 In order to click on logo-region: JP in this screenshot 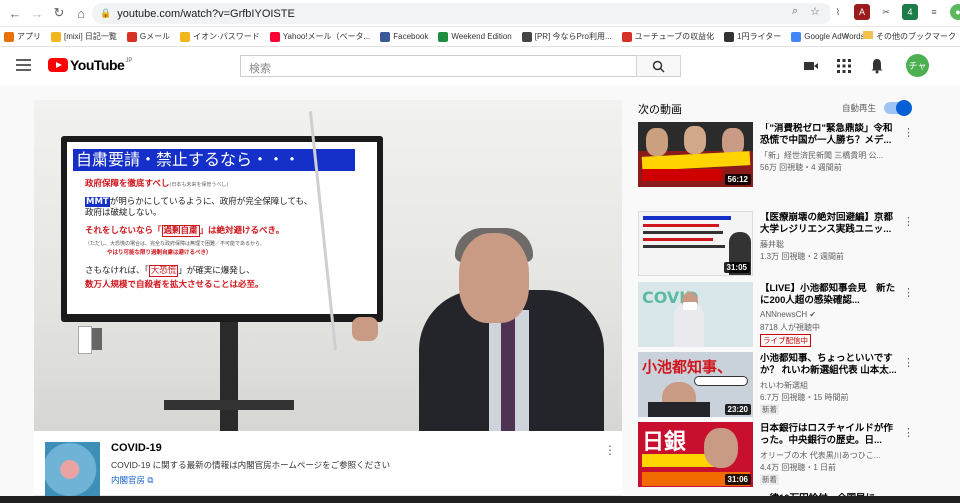, I will do `click(129, 61)`.